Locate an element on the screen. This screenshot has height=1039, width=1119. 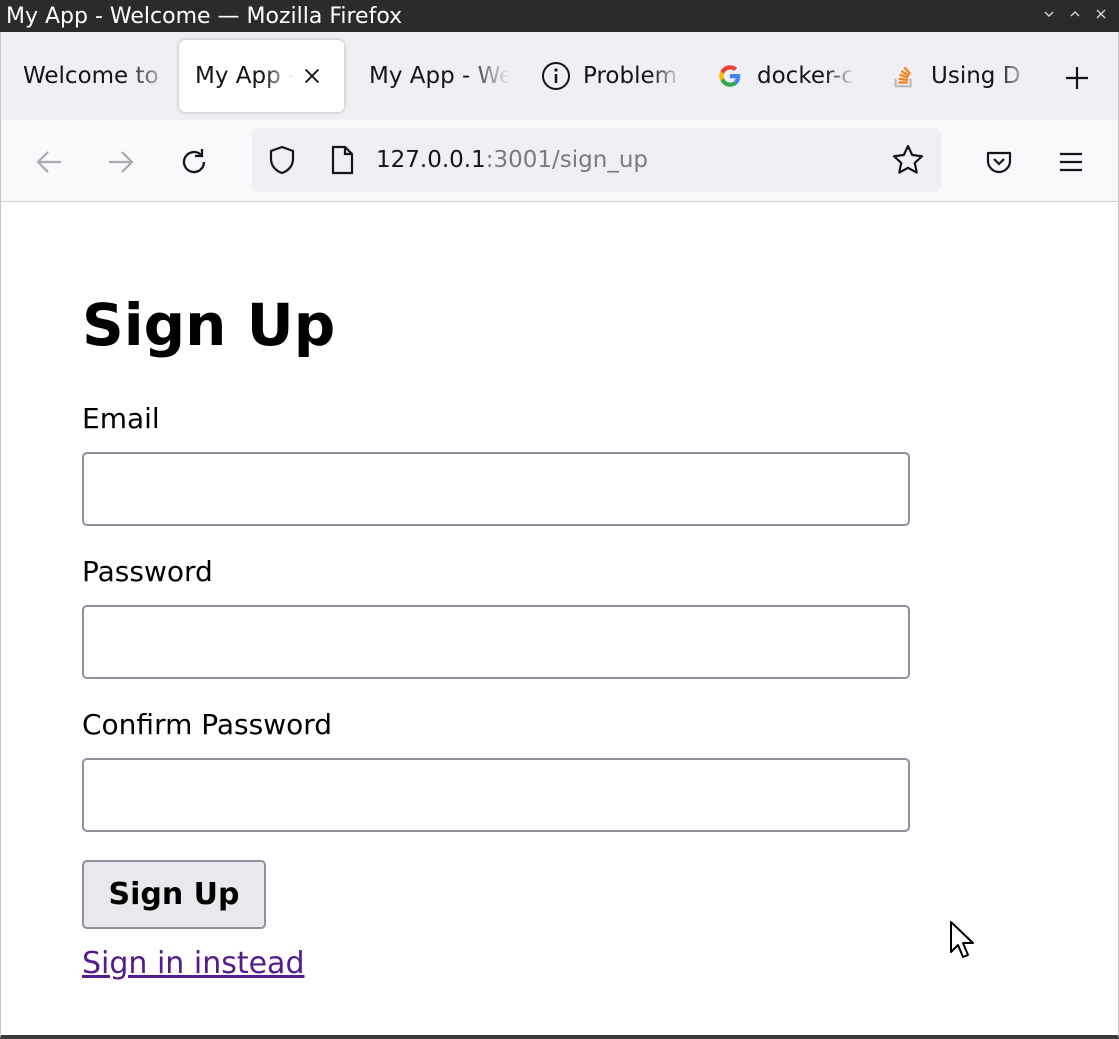
menu-button is located at coordinates (1071, 162).